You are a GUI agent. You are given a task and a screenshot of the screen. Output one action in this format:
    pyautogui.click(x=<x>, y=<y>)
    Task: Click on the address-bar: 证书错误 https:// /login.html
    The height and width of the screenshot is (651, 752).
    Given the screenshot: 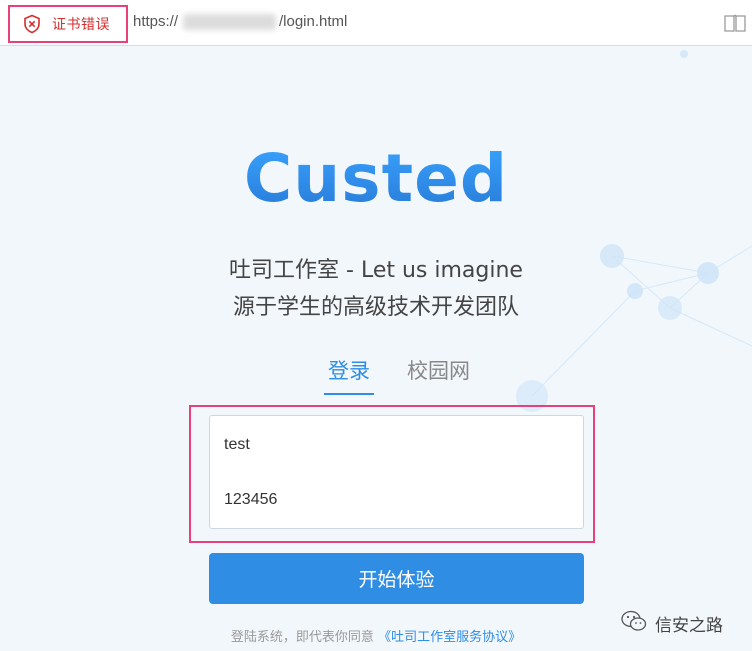 What is the action you would take?
    pyautogui.click(x=376, y=23)
    